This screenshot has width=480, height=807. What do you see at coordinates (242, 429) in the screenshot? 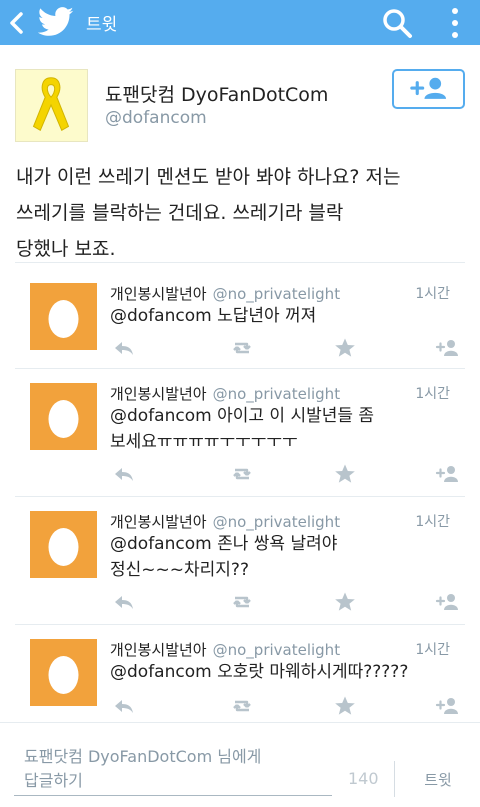
I see `reply-text: @dofancom 아이고 이 시발년들 좀 보세요ㅠㅠㅠㅠㅜㅜㅜㅜㅜ` at bounding box center [242, 429].